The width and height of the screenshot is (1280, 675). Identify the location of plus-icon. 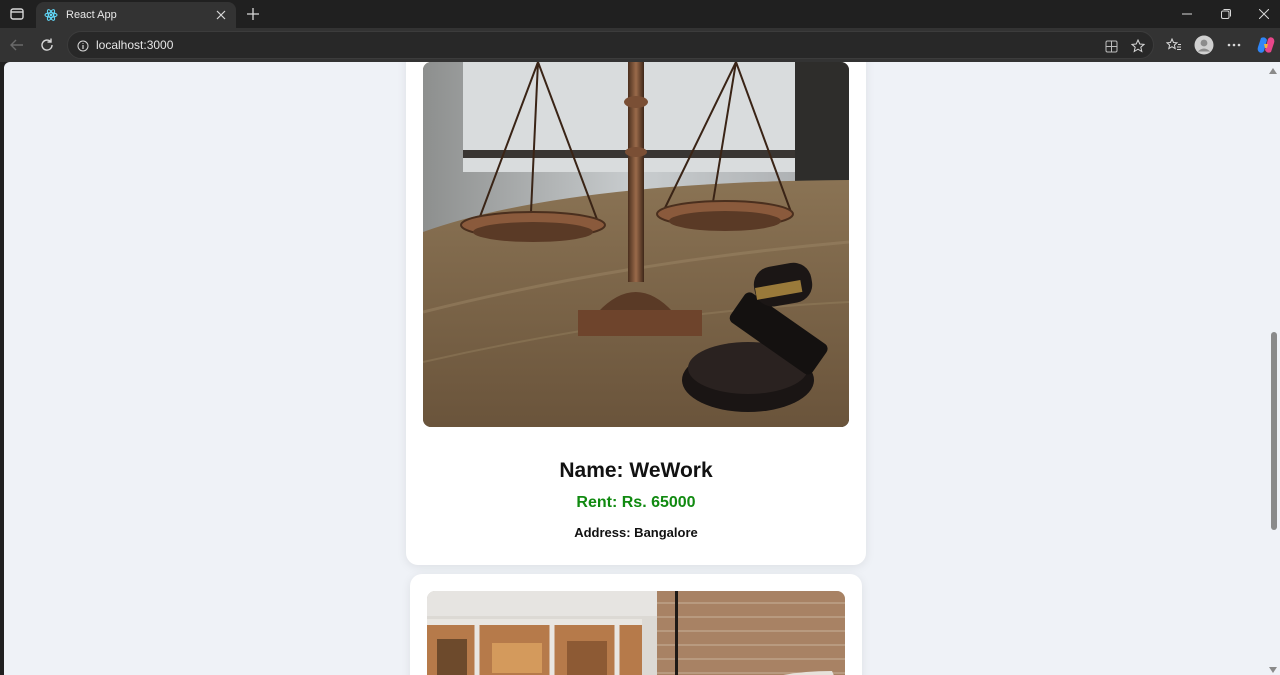
(253, 14).